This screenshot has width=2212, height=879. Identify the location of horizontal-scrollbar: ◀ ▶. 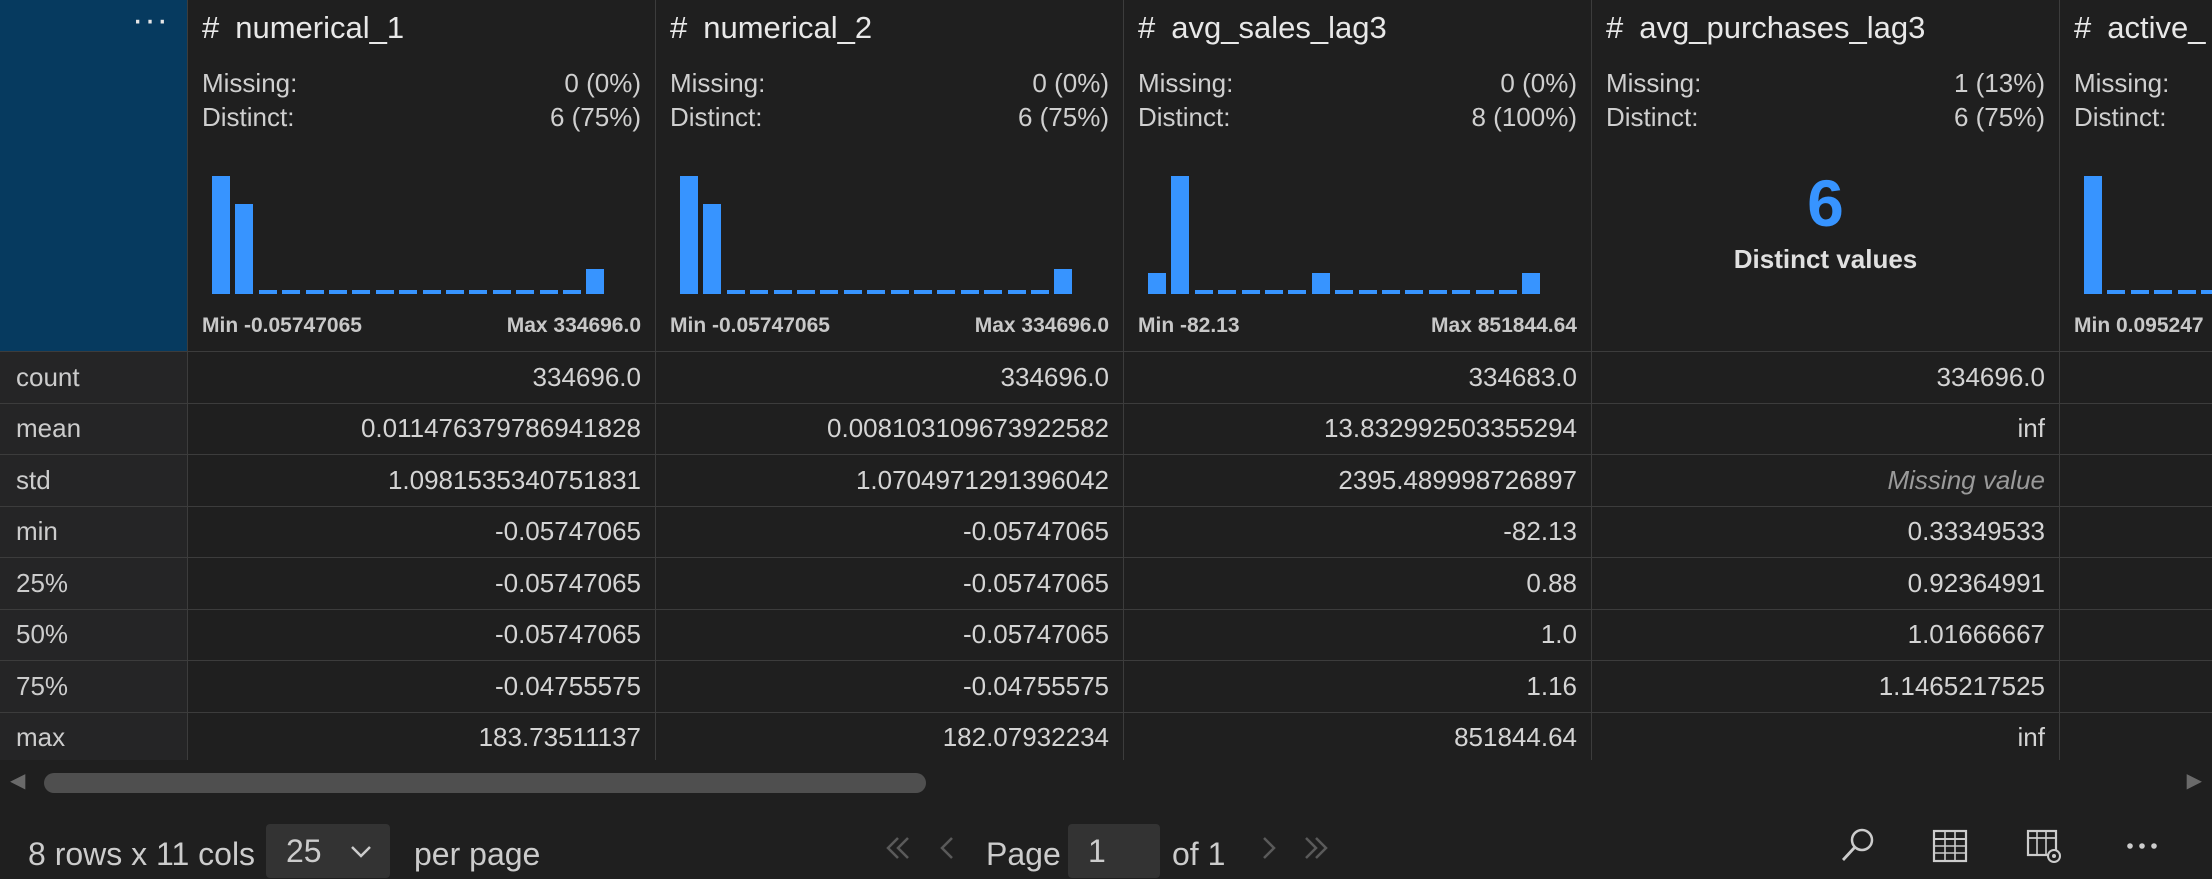
(1106, 782).